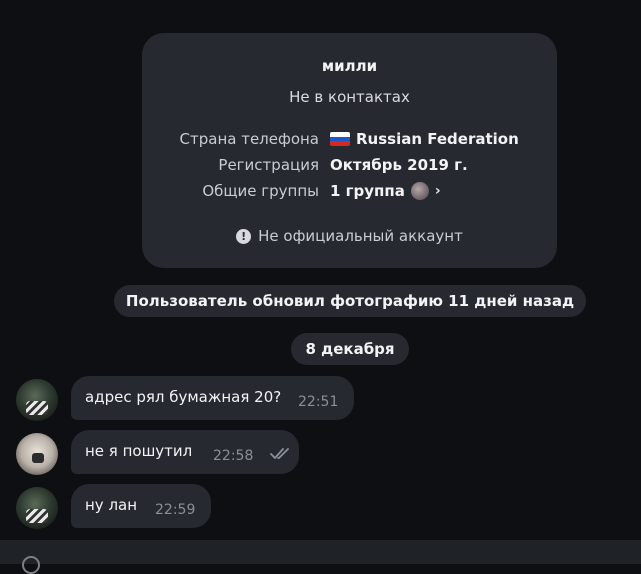 The height and width of the screenshot is (574, 641). Describe the element at coordinates (367, 191) in the screenshot. I see `common-groups-text: 1 группа` at that location.